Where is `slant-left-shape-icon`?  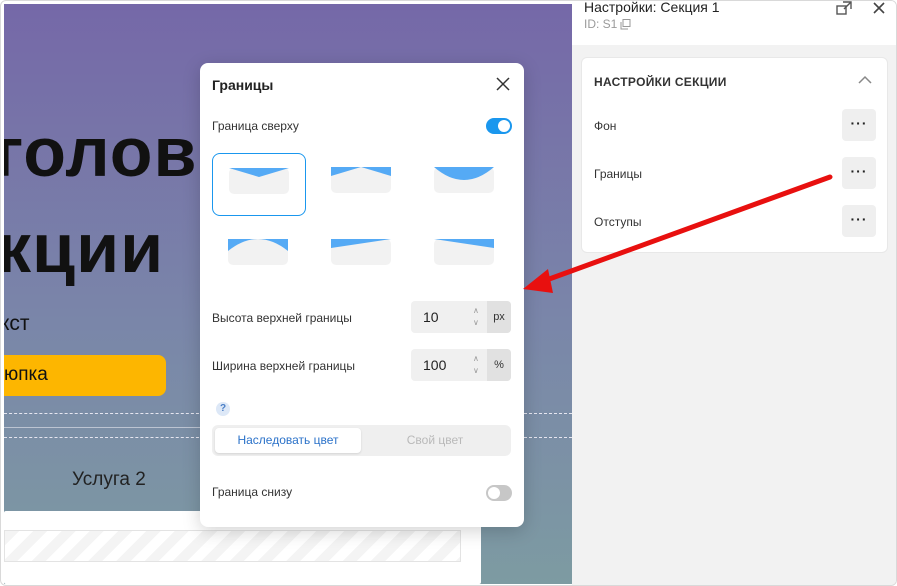
slant-left-shape-icon is located at coordinates (361, 252).